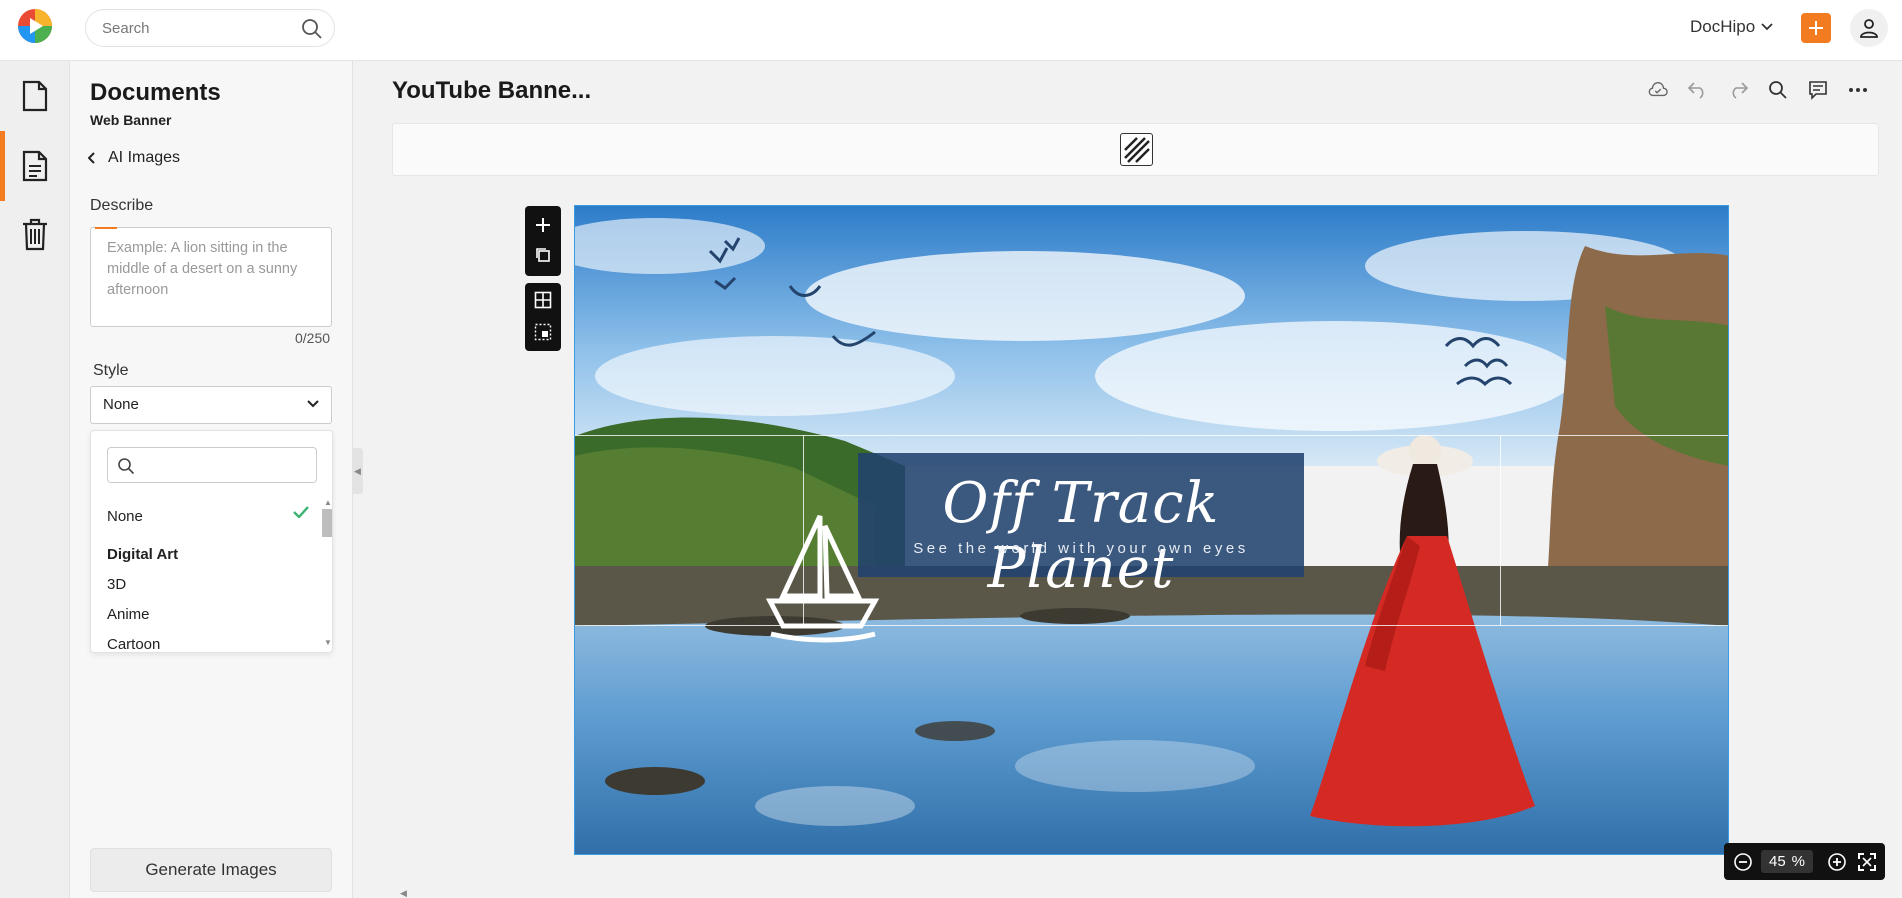 The width and height of the screenshot is (1902, 898). What do you see at coordinates (116, 584) in the screenshot?
I see `dropdown-option-3d: 3D` at bounding box center [116, 584].